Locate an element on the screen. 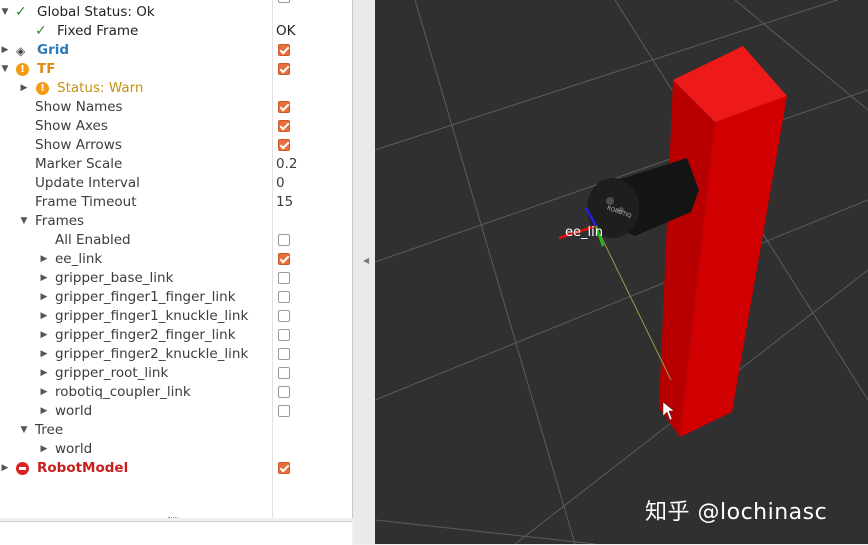 Image resolution: width=868 pixels, height=545 pixels. tree-row-marker-scale: Marker Scale 0.2 is located at coordinates (176, 164).